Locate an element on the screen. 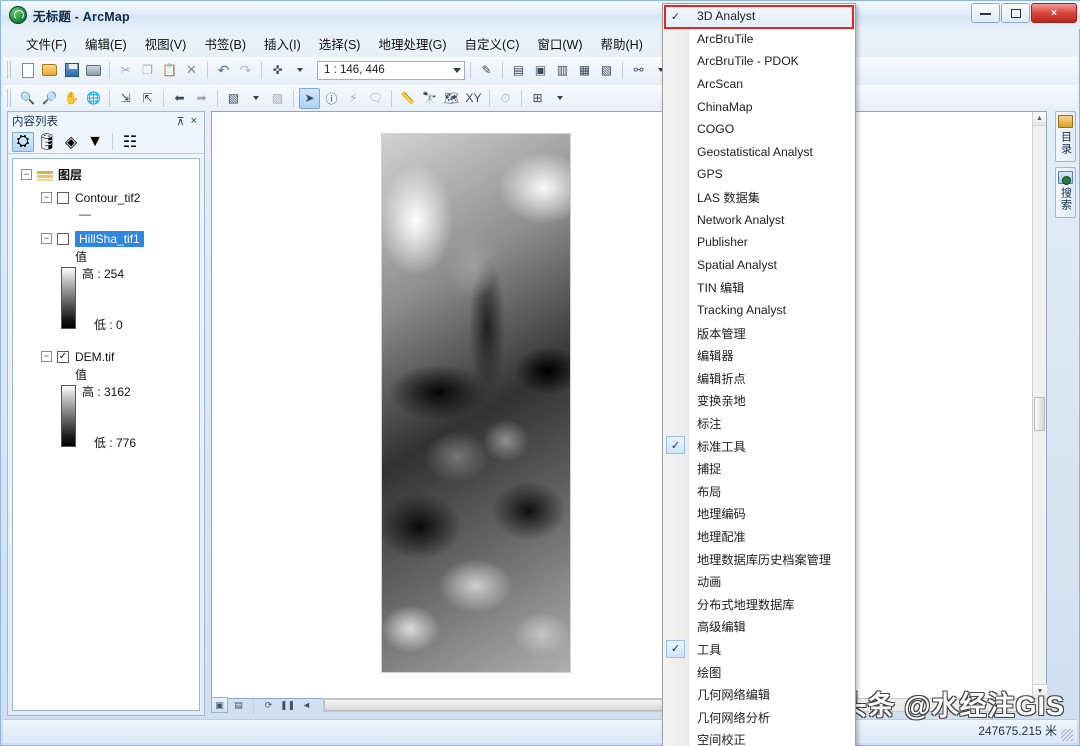 Image resolution: width=1080 pixels, height=746 pixels. menu-item: ArcScan is located at coordinates (759, 84).